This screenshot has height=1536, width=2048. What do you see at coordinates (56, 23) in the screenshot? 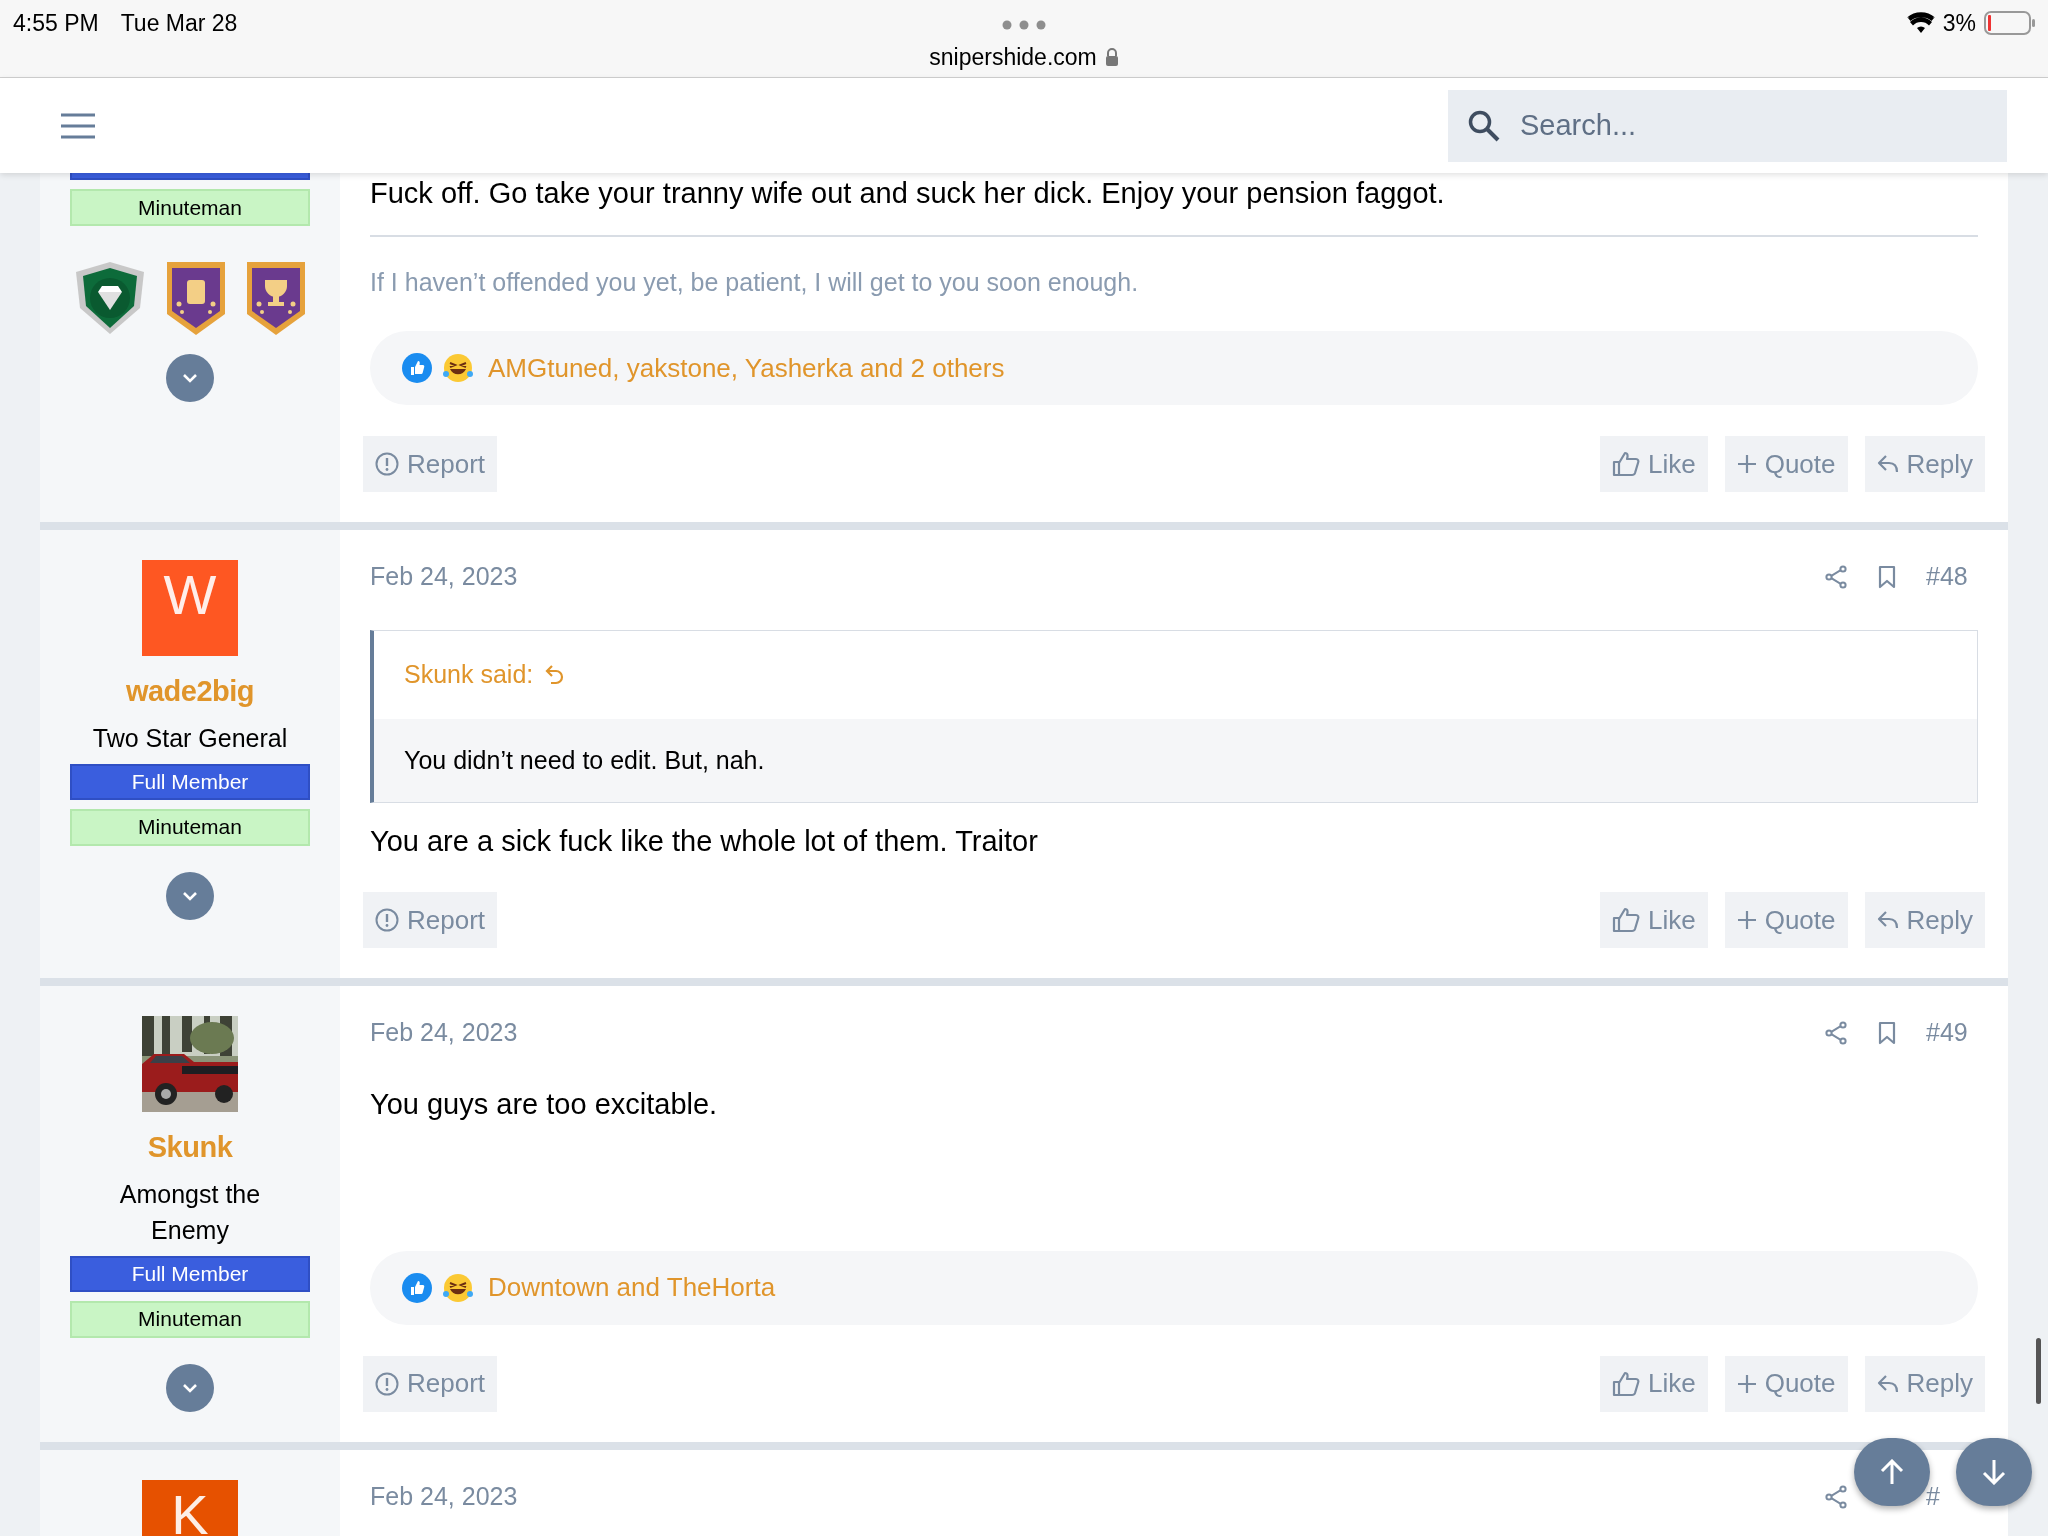
I see `status-time: 4:55 PM` at bounding box center [56, 23].